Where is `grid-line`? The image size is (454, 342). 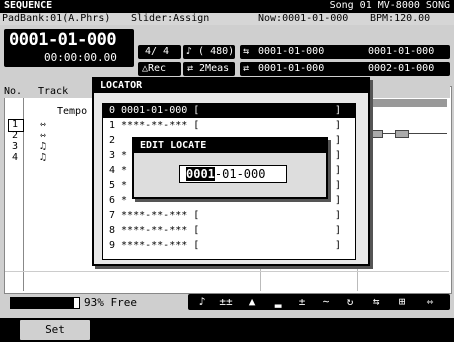 grid-line is located at coordinates (227, 271).